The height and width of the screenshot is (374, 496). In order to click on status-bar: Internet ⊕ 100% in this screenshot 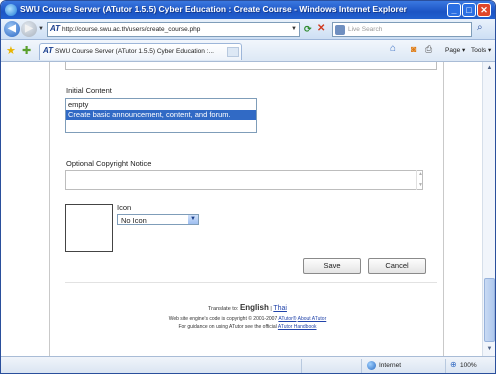, I will do `click(248, 364)`.